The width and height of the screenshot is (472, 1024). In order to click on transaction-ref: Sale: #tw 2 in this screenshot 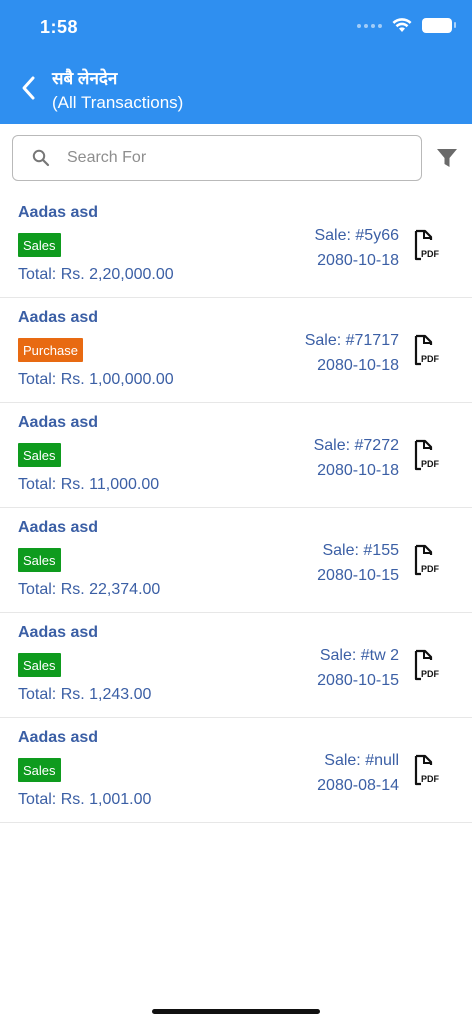, I will do `click(359, 655)`.